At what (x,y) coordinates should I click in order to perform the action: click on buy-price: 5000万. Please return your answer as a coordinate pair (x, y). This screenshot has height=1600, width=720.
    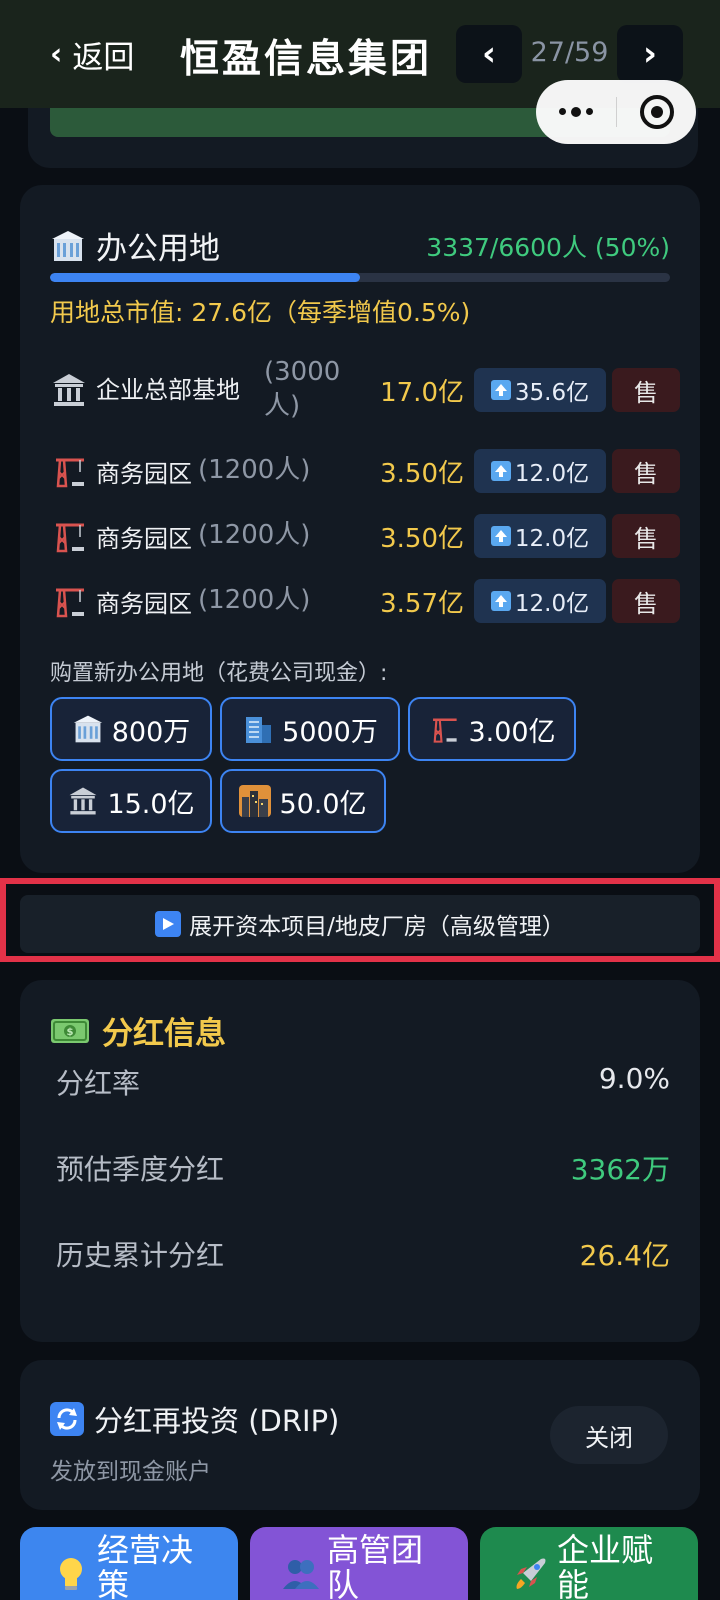
    Looking at the image, I should click on (330, 732).